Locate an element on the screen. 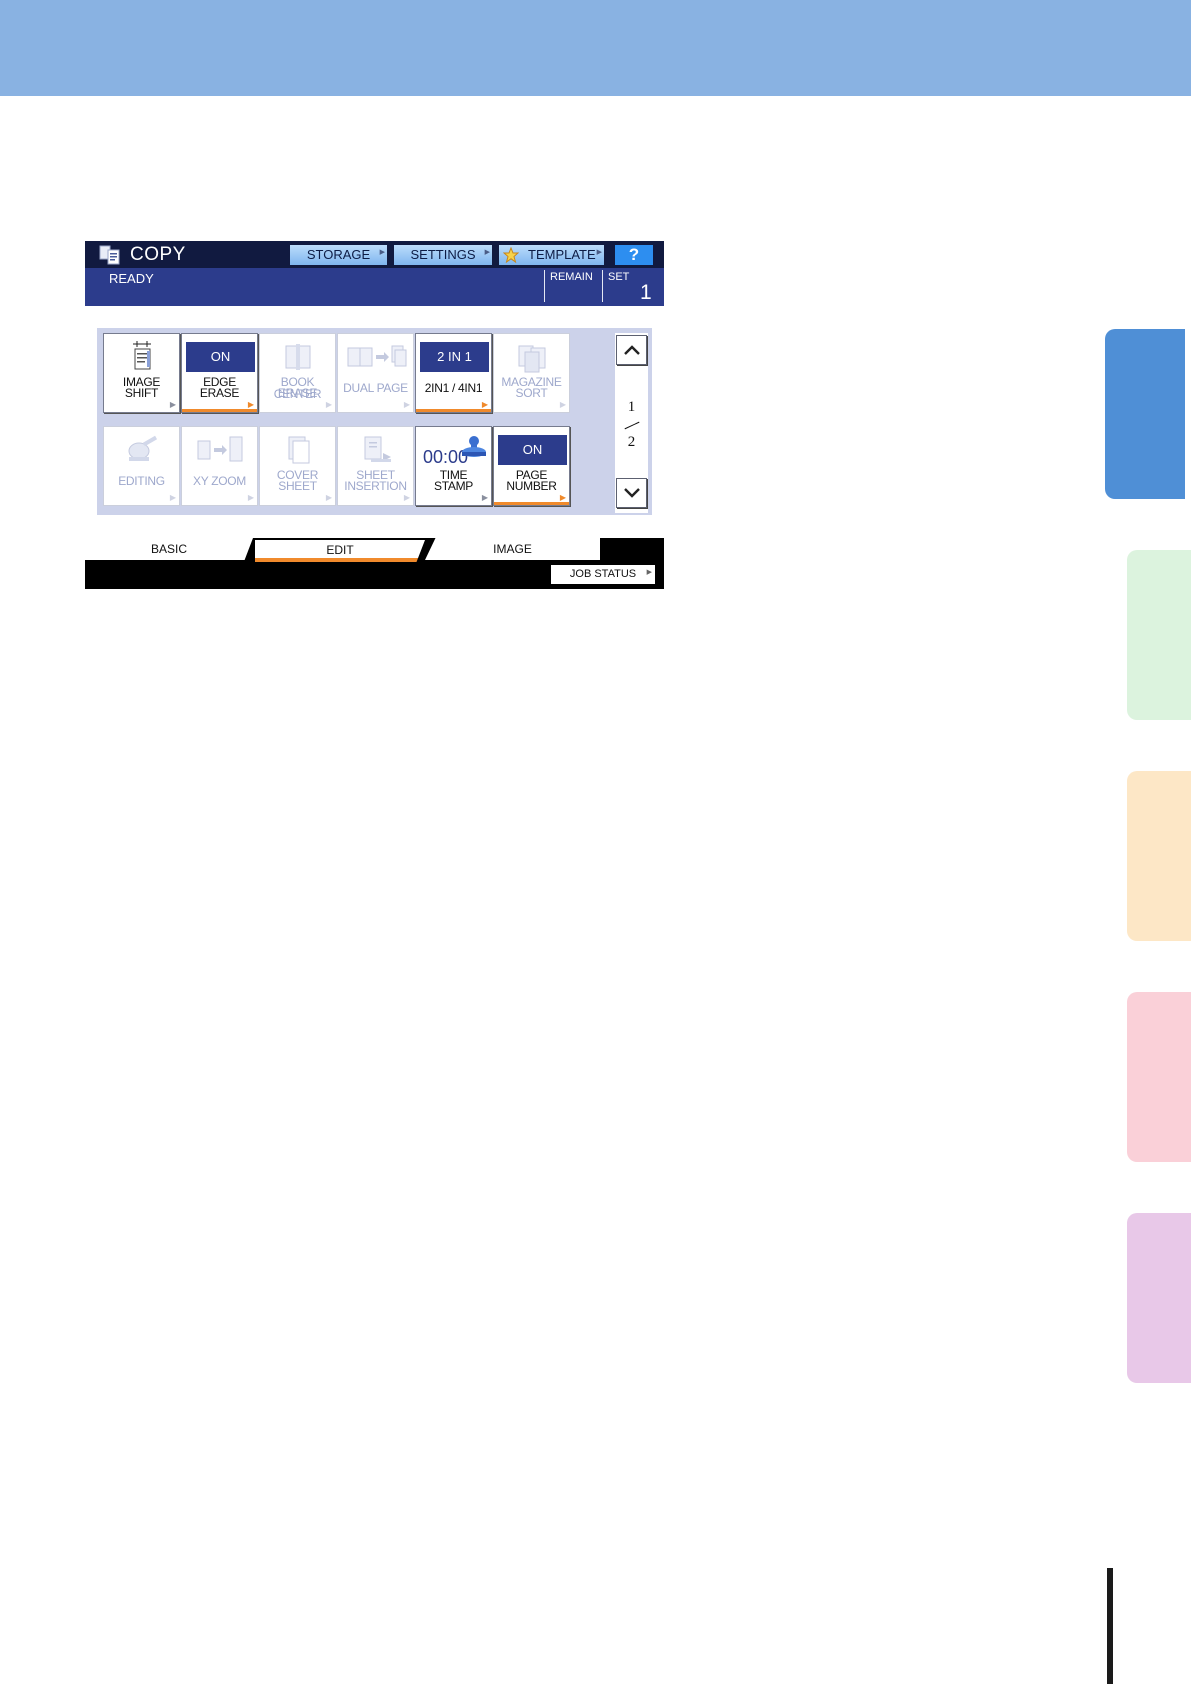 This screenshot has width=1191, height=1684. book-center-erase-icon is located at coordinates (298, 357).